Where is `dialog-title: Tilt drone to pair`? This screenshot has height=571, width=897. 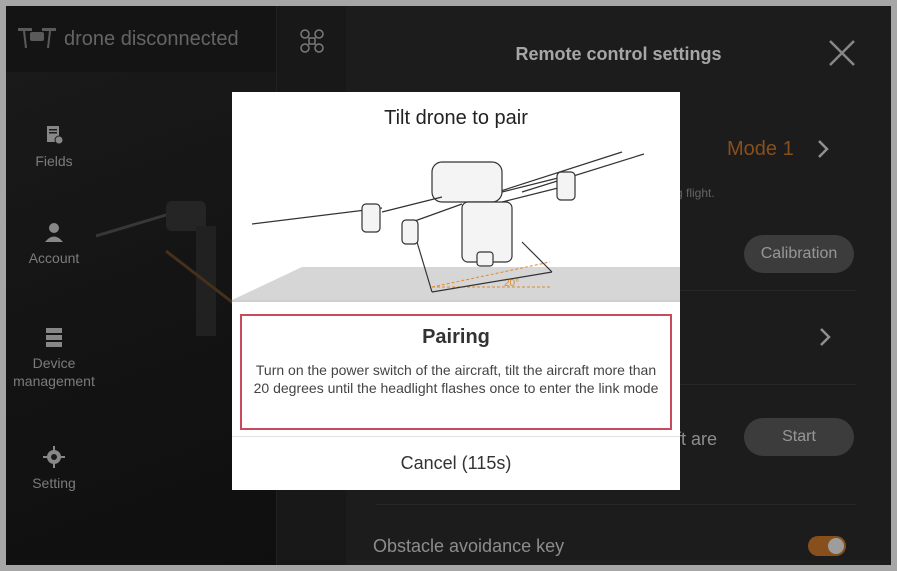 dialog-title: Tilt drone to pair is located at coordinates (456, 118).